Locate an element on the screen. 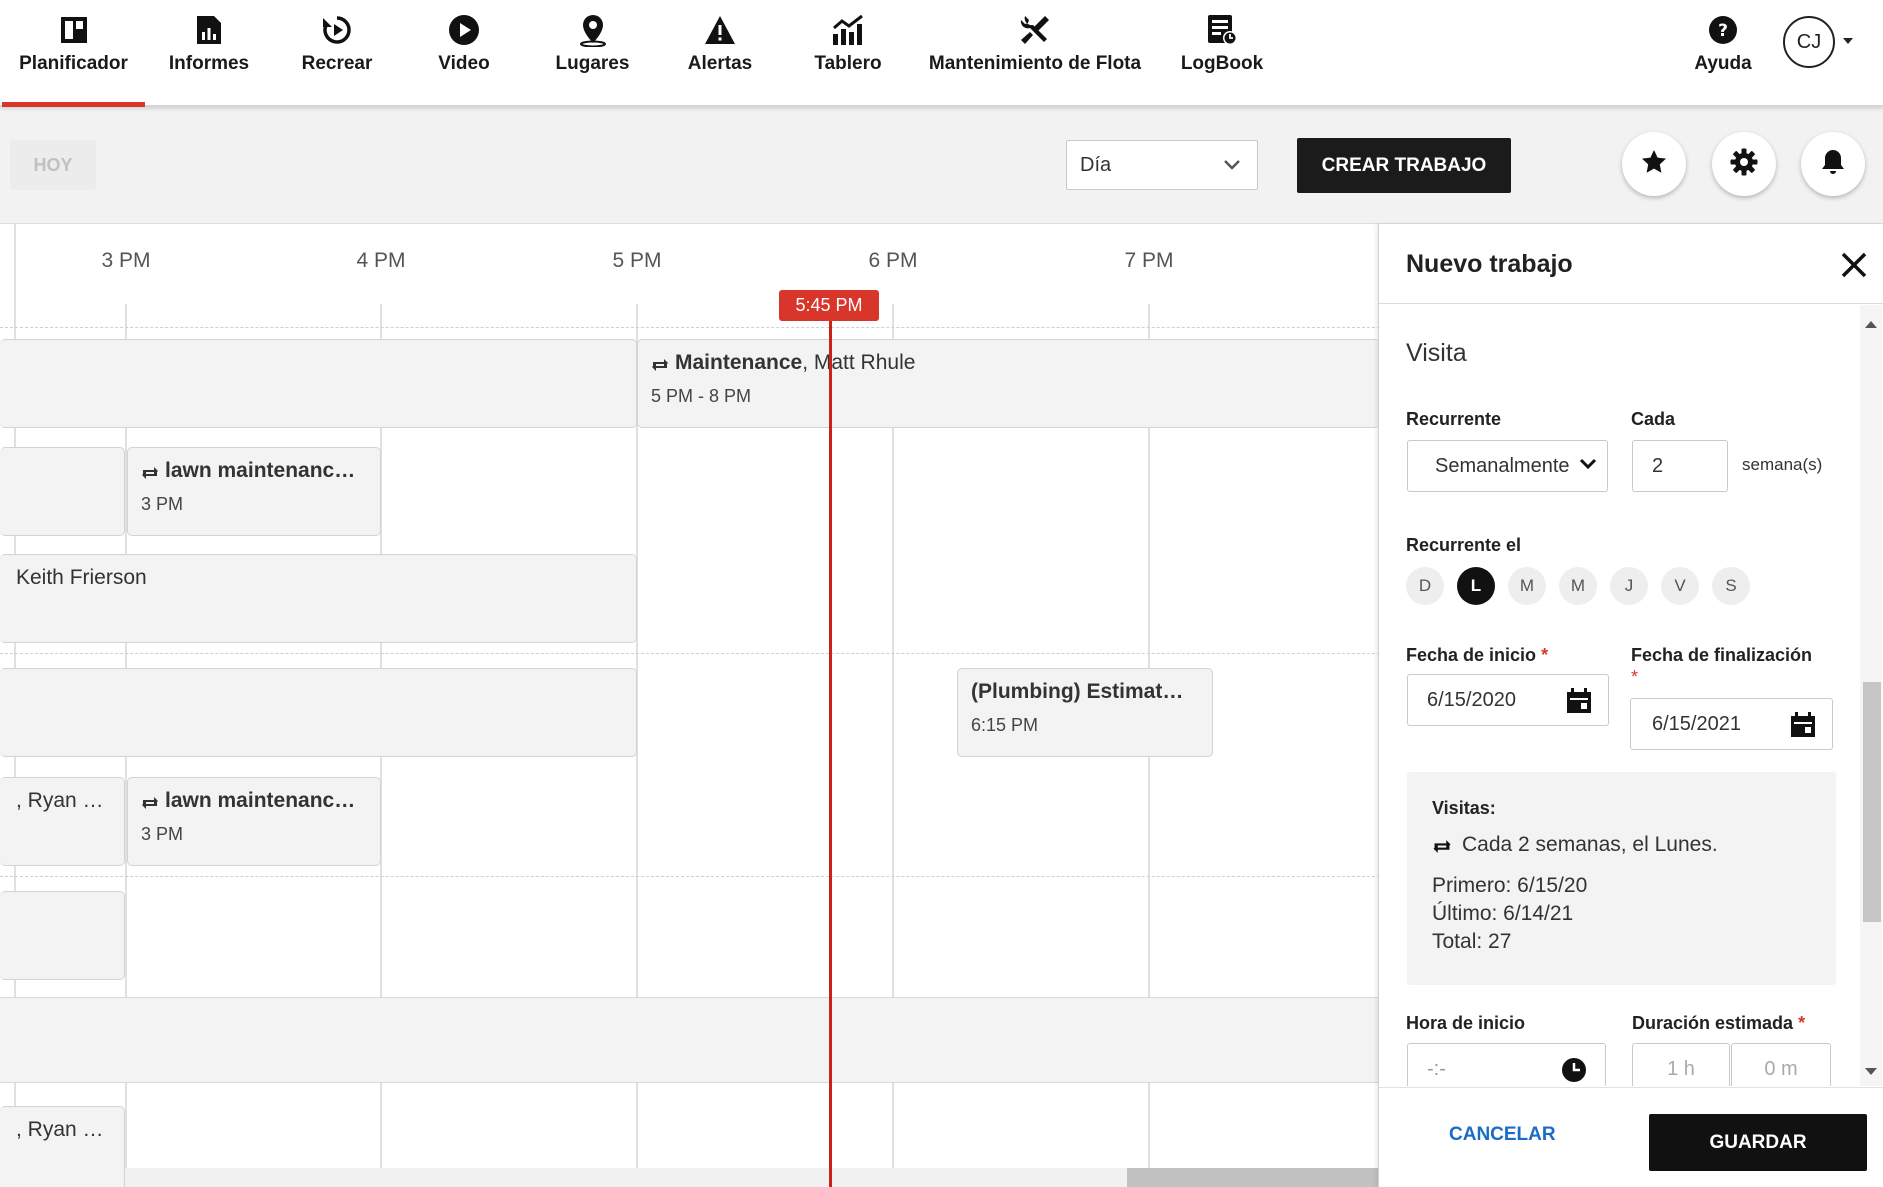 This screenshot has height=1187, width=1883. favorites-button is located at coordinates (1654, 164).